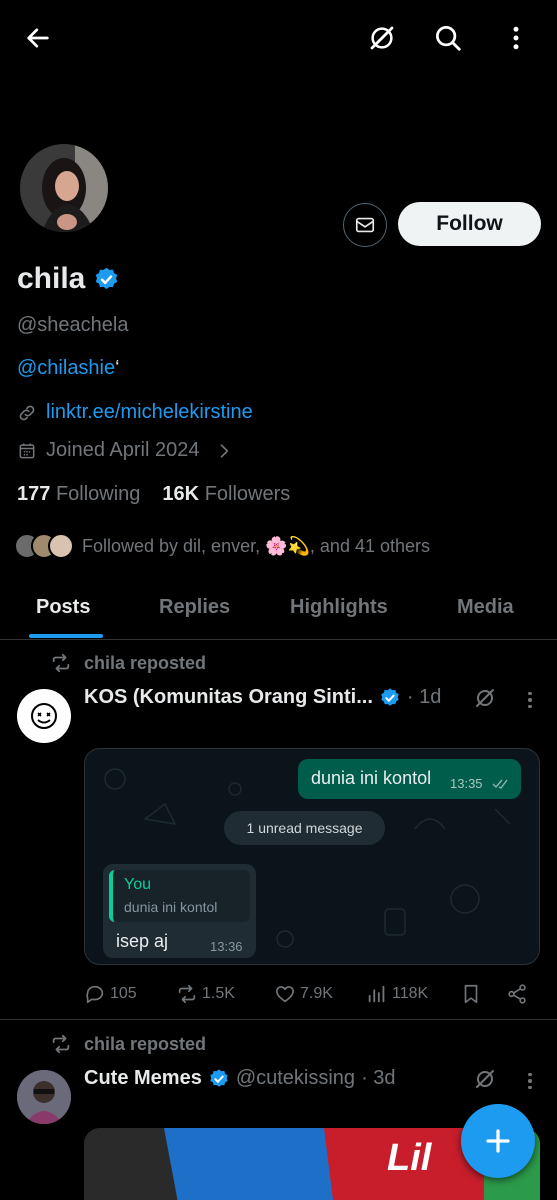  Describe the element at coordinates (218, 993) in the screenshot. I see `repost-count: 1.5K` at that location.